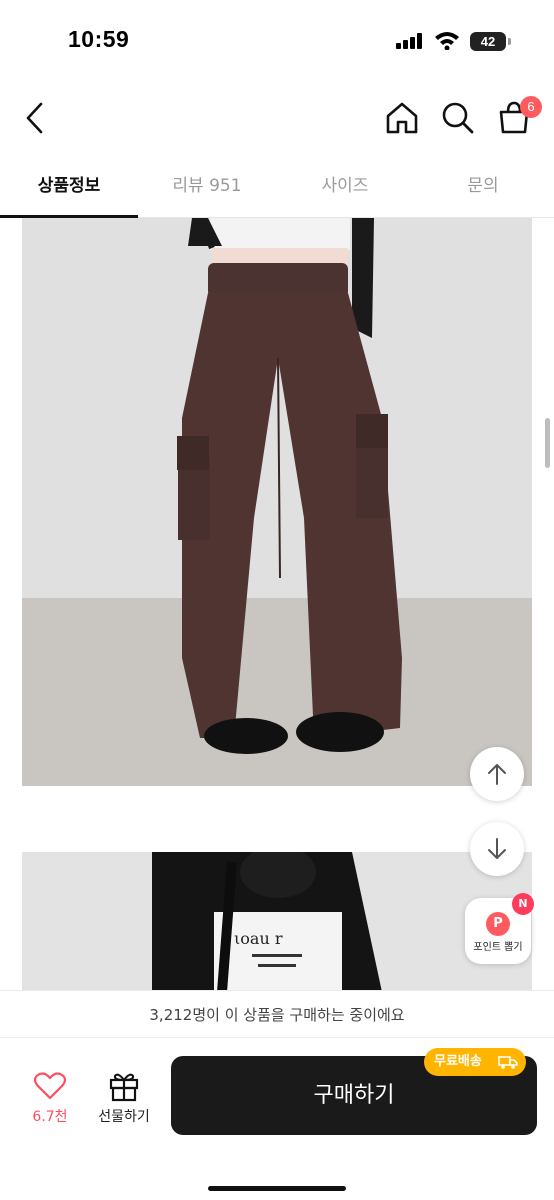  What do you see at coordinates (277, 40) in the screenshot?
I see `status-bar: 10:59 42` at bounding box center [277, 40].